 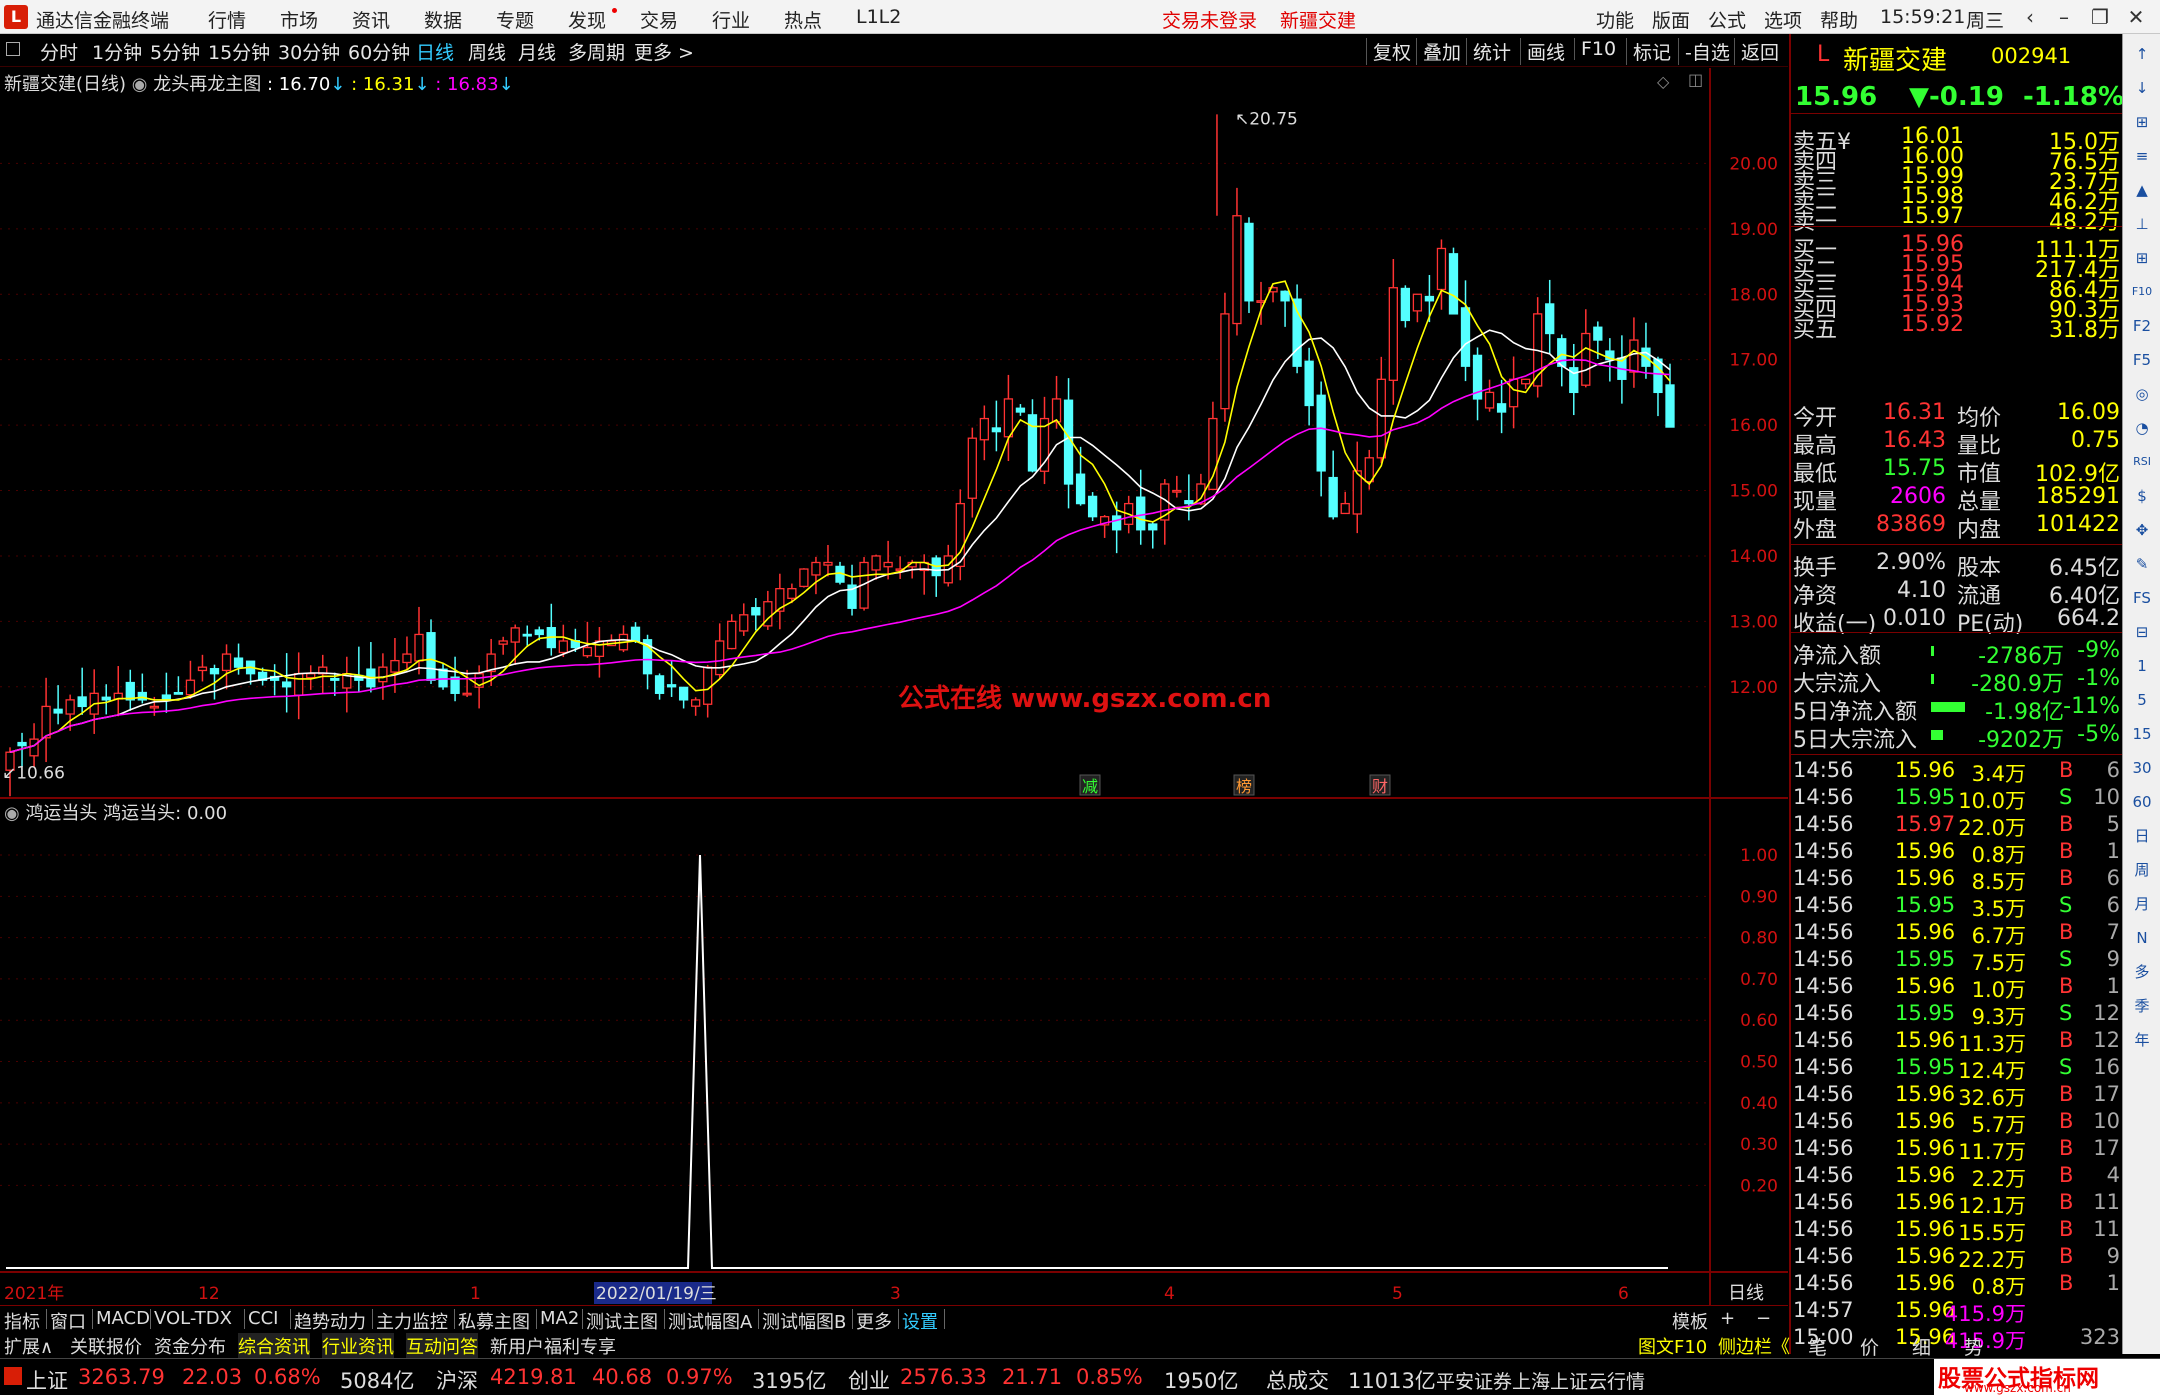 What do you see at coordinates (1727, 19) in the screenshot?
I see `menu-right-formula: 公式` at bounding box center [1727, 19].